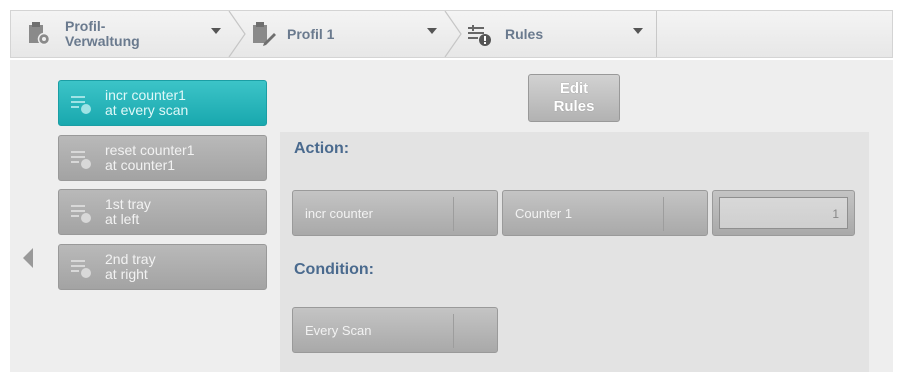  Describe the element at coordinates (147, 110) in the screenshot. I see `rule-condition: at every scan` at that location.